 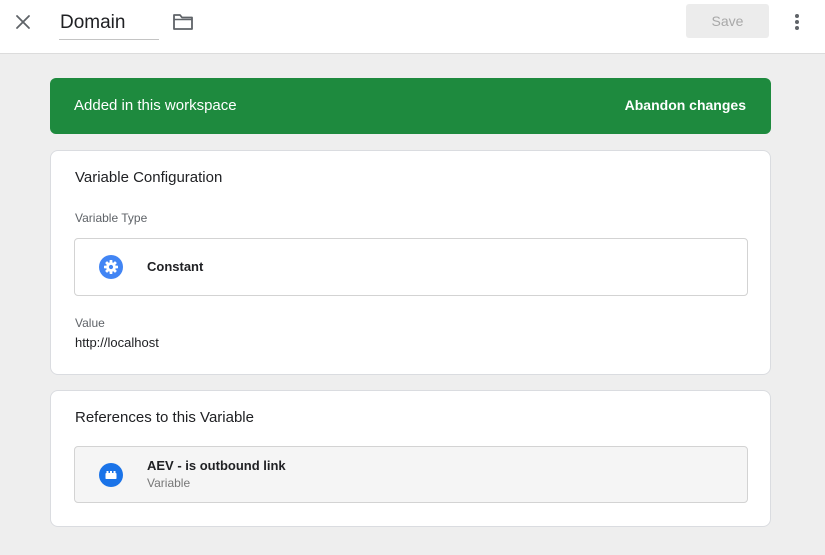 I want to click on top-bar: Domain Save, so click(x=412, y=27).